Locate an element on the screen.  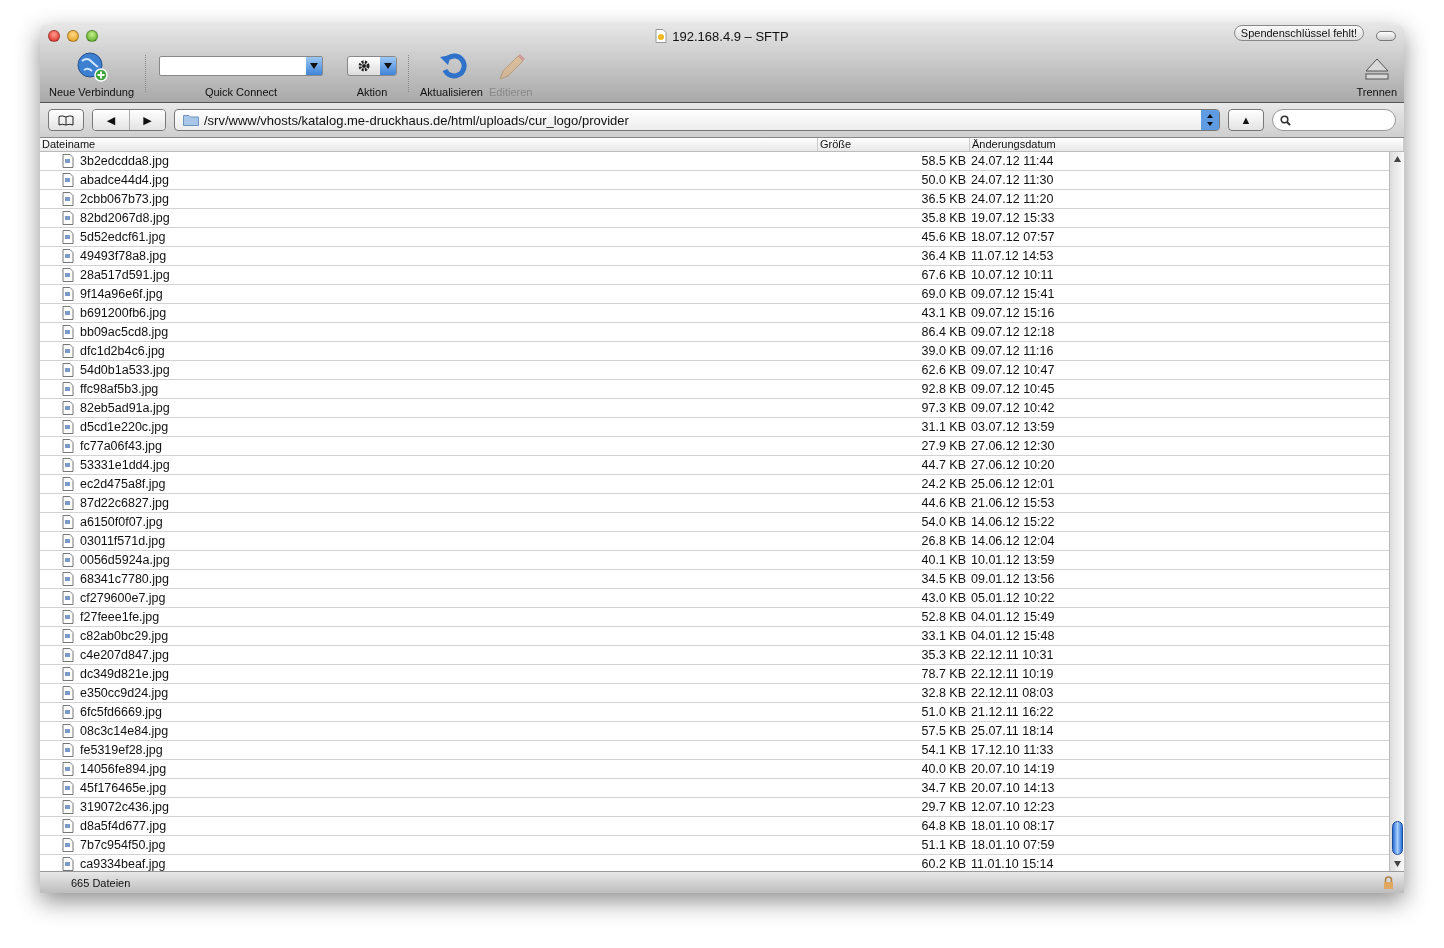
document-icon is located at coordinates (661, 36).